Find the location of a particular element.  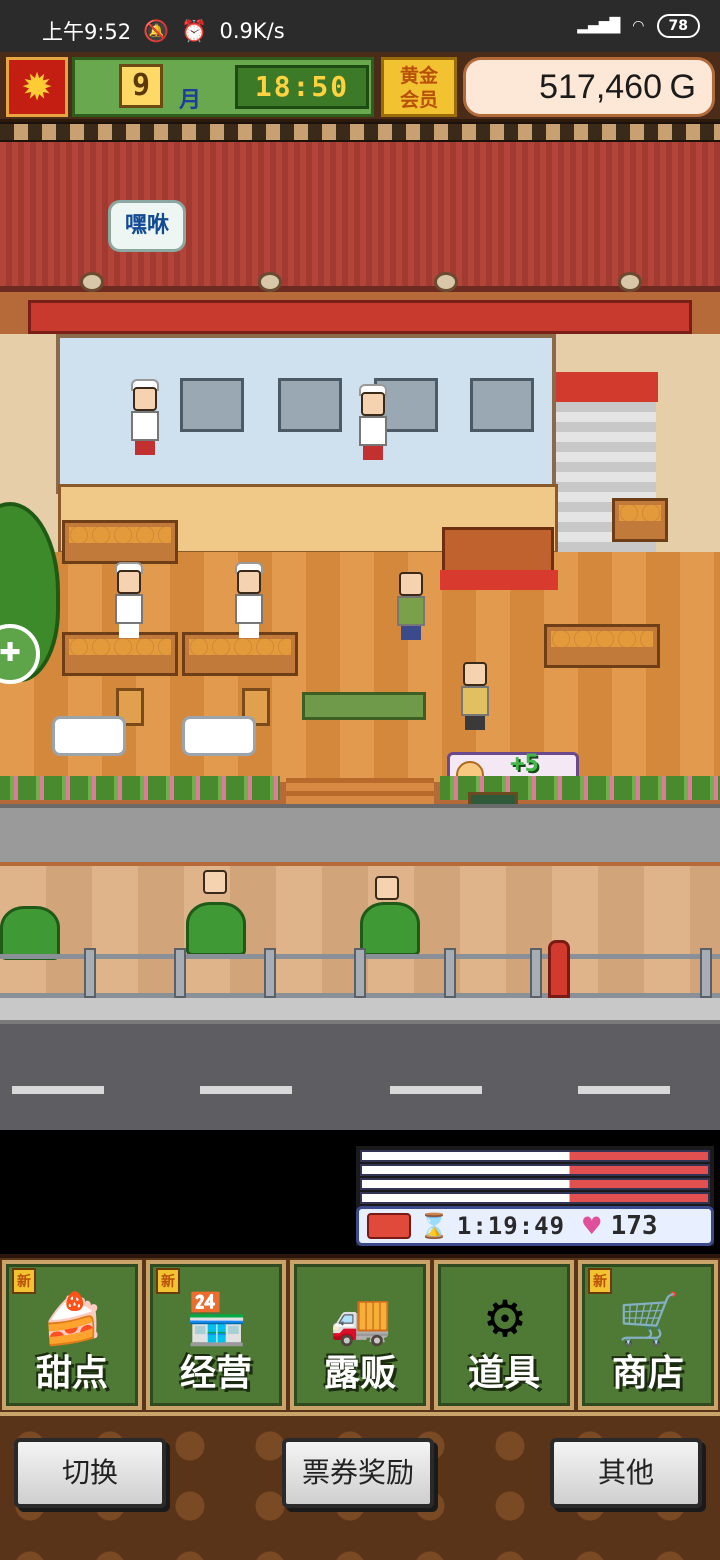

shop-awning is located at coordinates (360, 317).